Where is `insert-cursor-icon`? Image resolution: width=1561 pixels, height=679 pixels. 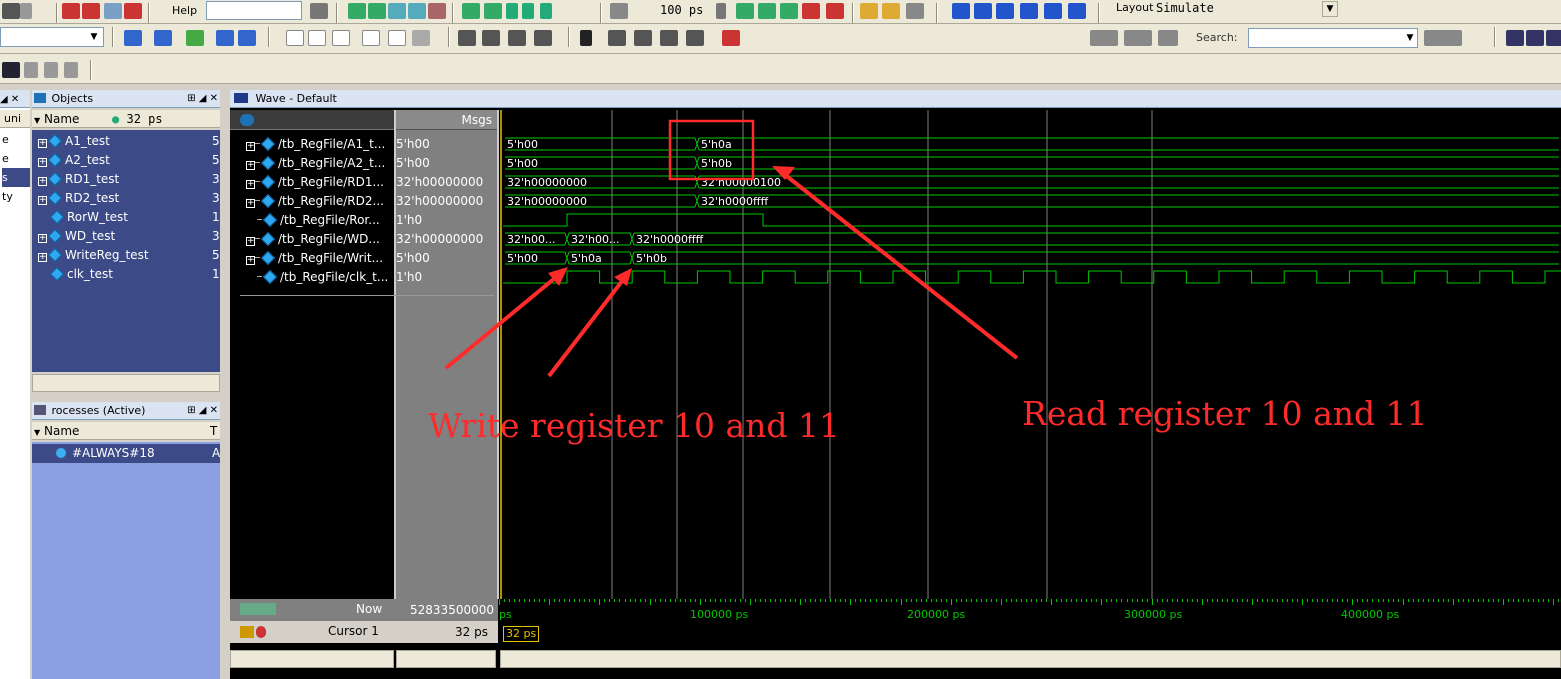 insert-cursor-icon is located at coordinates (695, 38).